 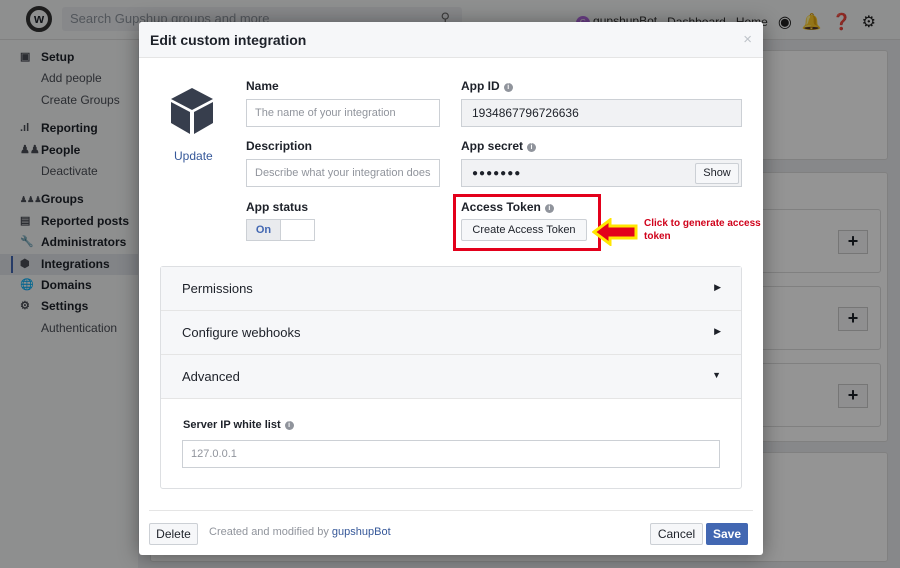 I want to click on update-icon-link: Update, so click(x=193, y=156).